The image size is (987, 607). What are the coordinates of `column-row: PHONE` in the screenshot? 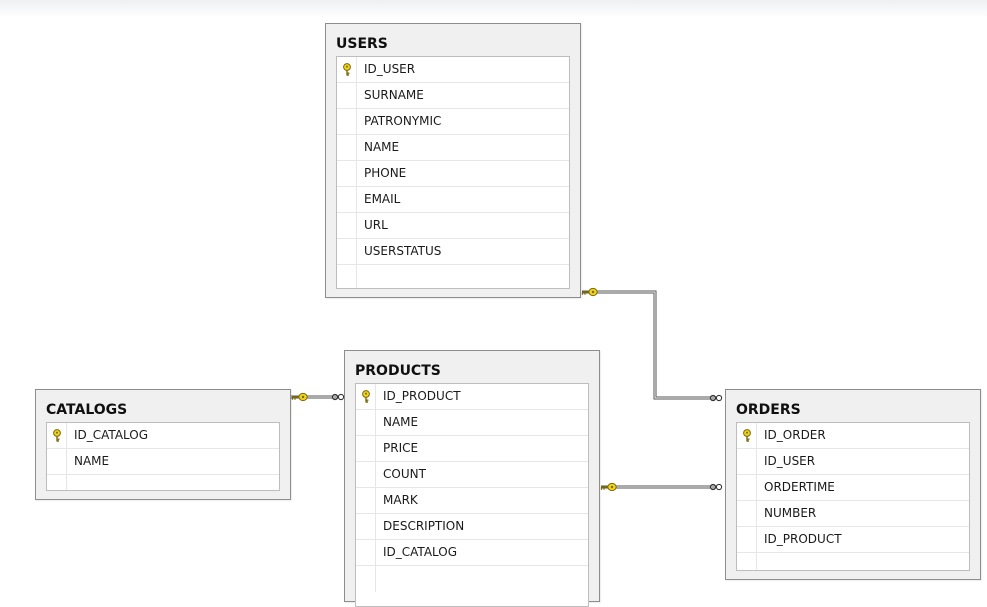 It's located at (453, 174).